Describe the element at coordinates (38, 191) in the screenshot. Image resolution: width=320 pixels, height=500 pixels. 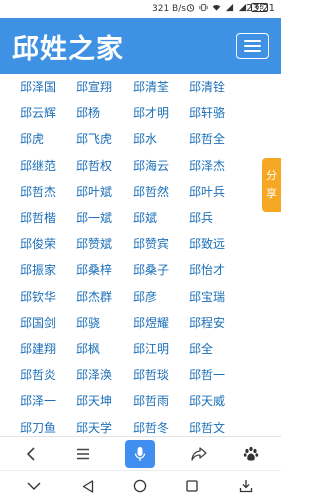
I see `name-link: 邱哲杰` at that location.